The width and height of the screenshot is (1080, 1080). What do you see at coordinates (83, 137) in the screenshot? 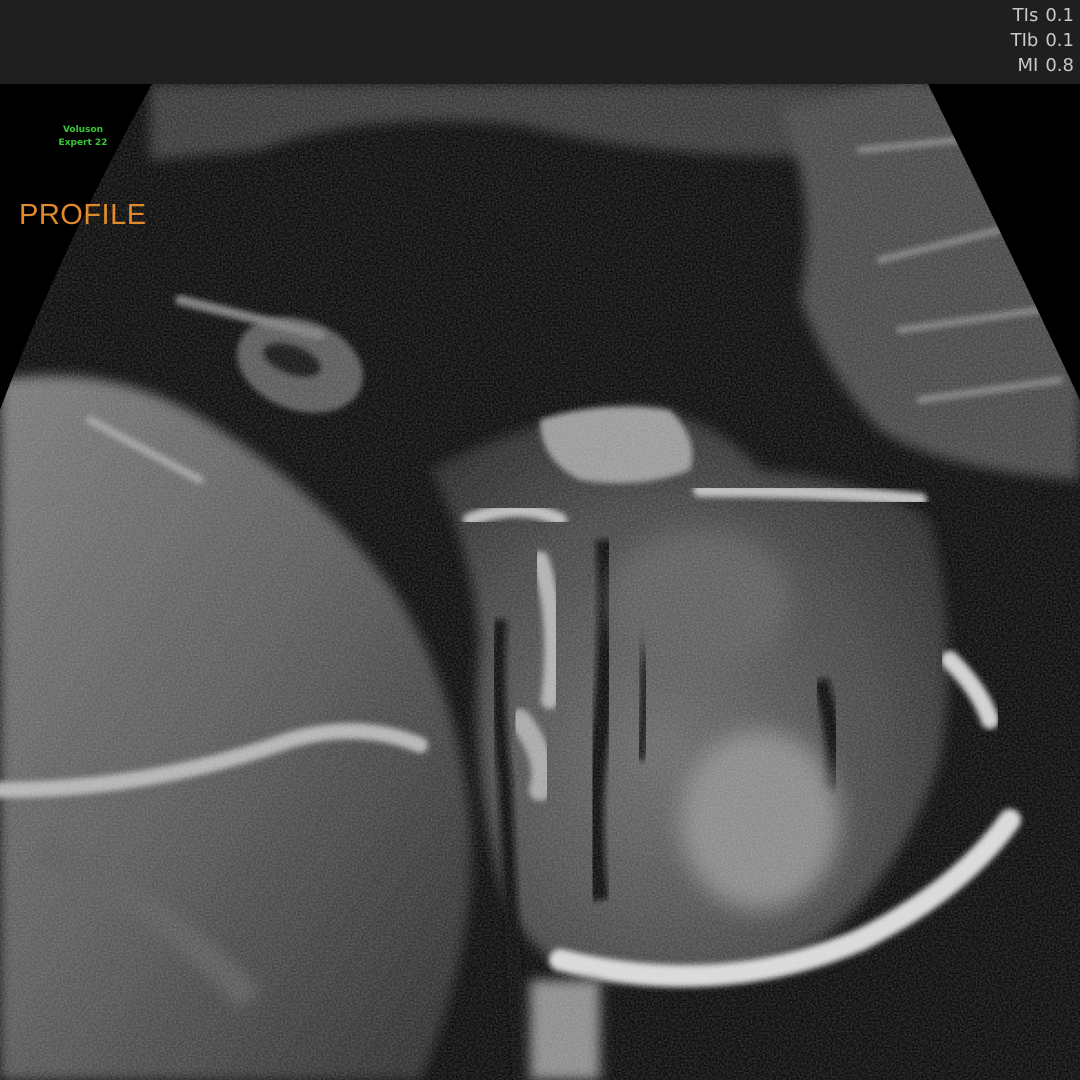
I see `system-logo: Voluson Expert 22` at bounding box center [83, 137].